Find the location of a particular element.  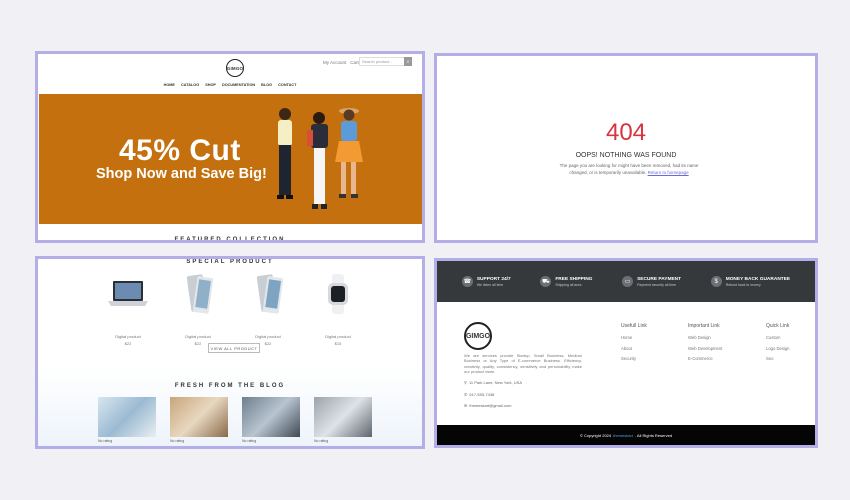

my-account-link: My Account is located at coordinates (334, 62).